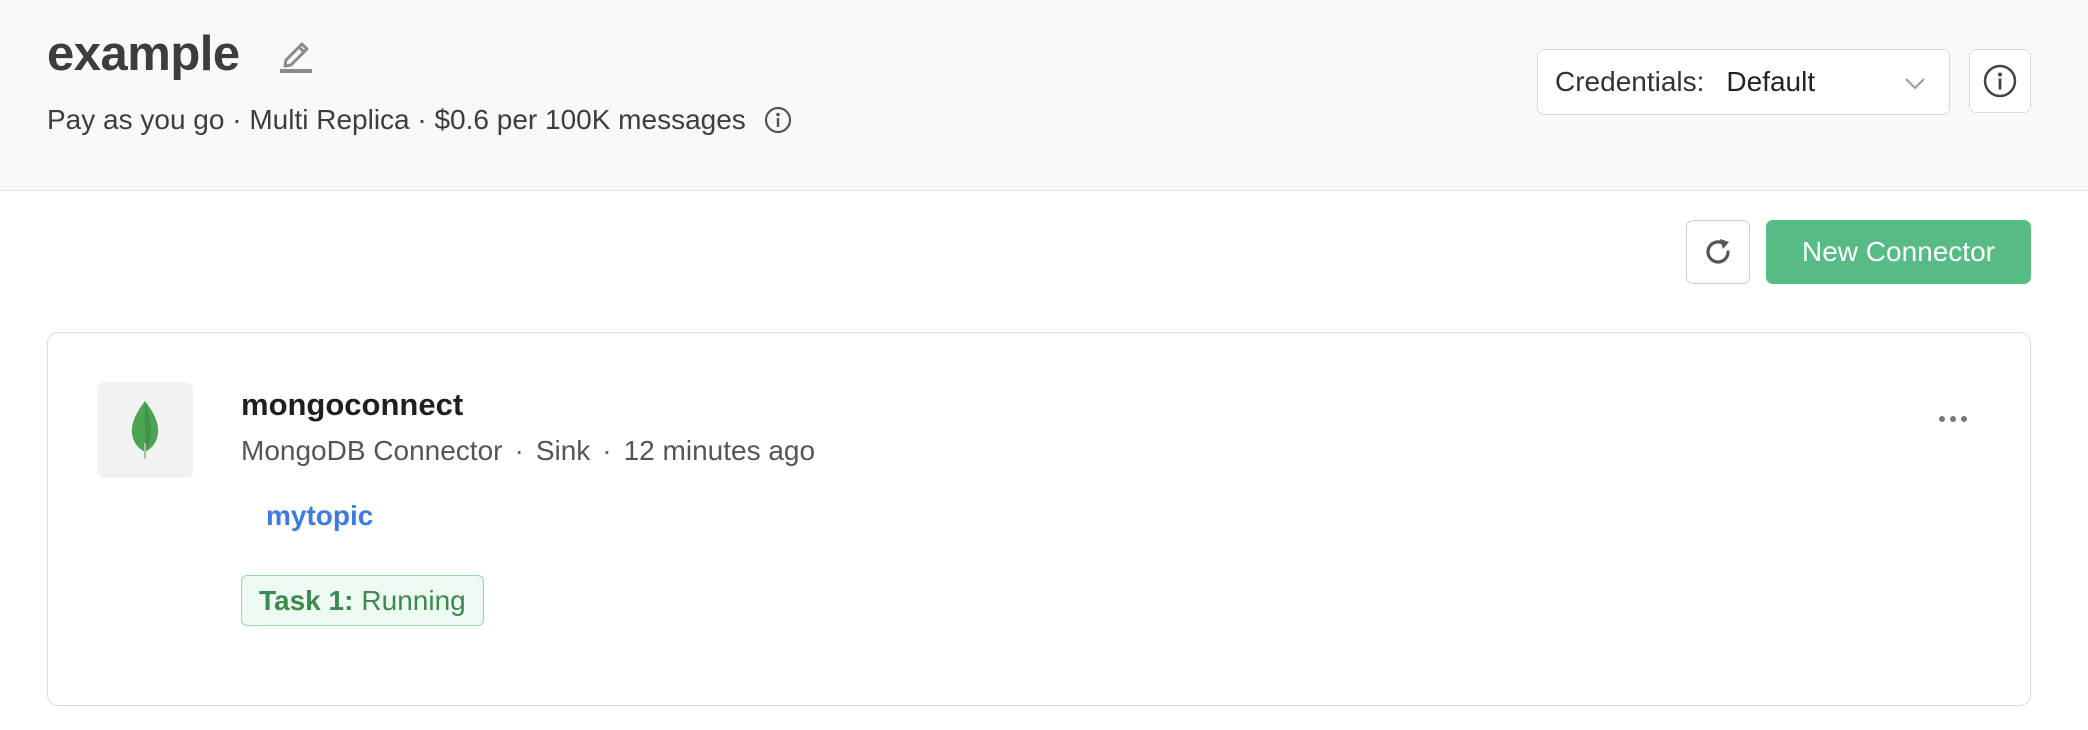 This screenshot has height=730, width=2088. Describe the element at coordinates (1915, 86) in the screenshot. I see `chevron-down-icon` at that location.